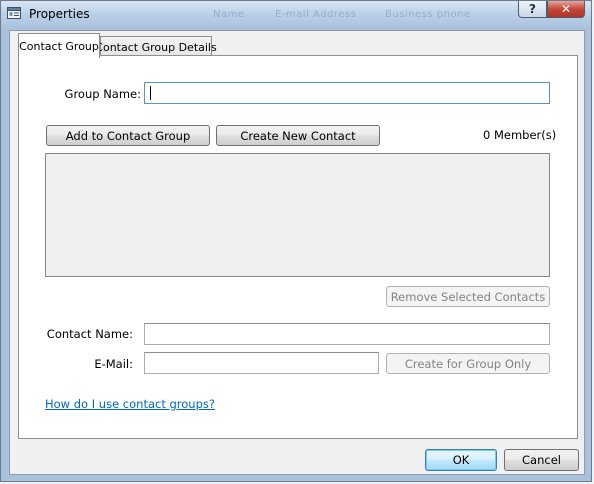 The height and width of the screenshot is (484, 594). I want to click on tab-label: Contact Group, so click(59, 46).